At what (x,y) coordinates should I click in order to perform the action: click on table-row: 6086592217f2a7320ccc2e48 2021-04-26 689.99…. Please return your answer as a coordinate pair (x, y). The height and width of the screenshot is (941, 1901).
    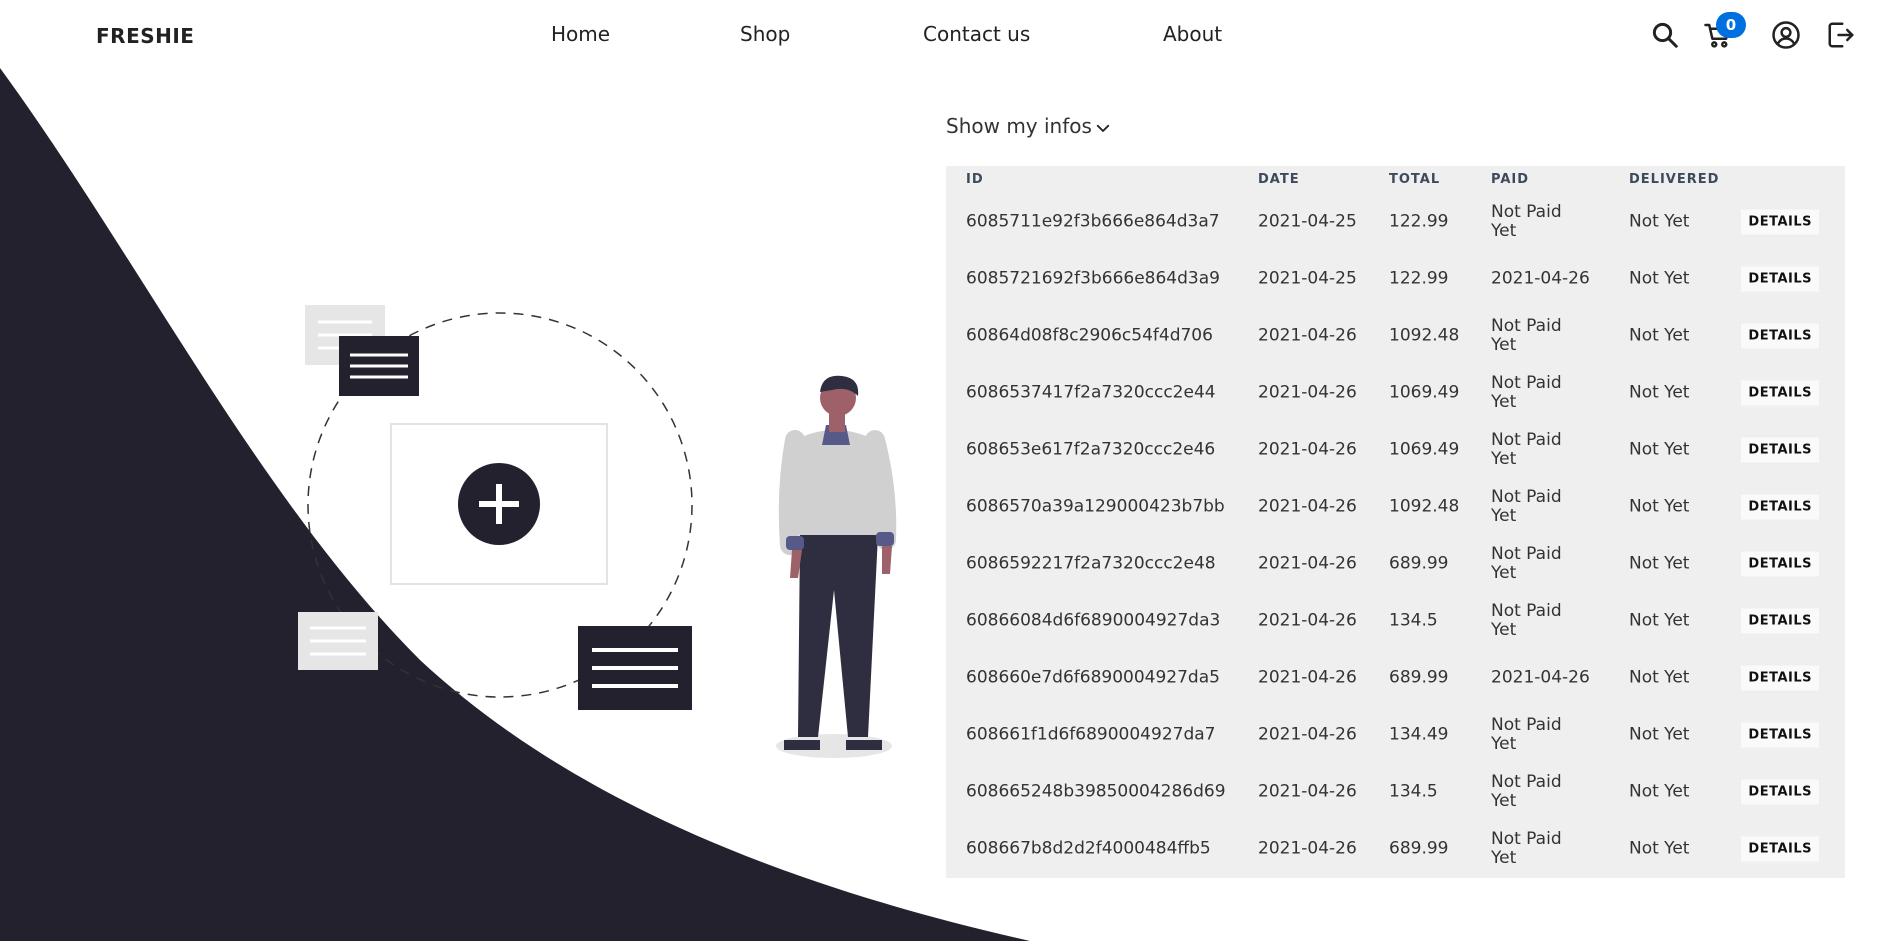
    Looking at the image, I should click on (1395, 563).